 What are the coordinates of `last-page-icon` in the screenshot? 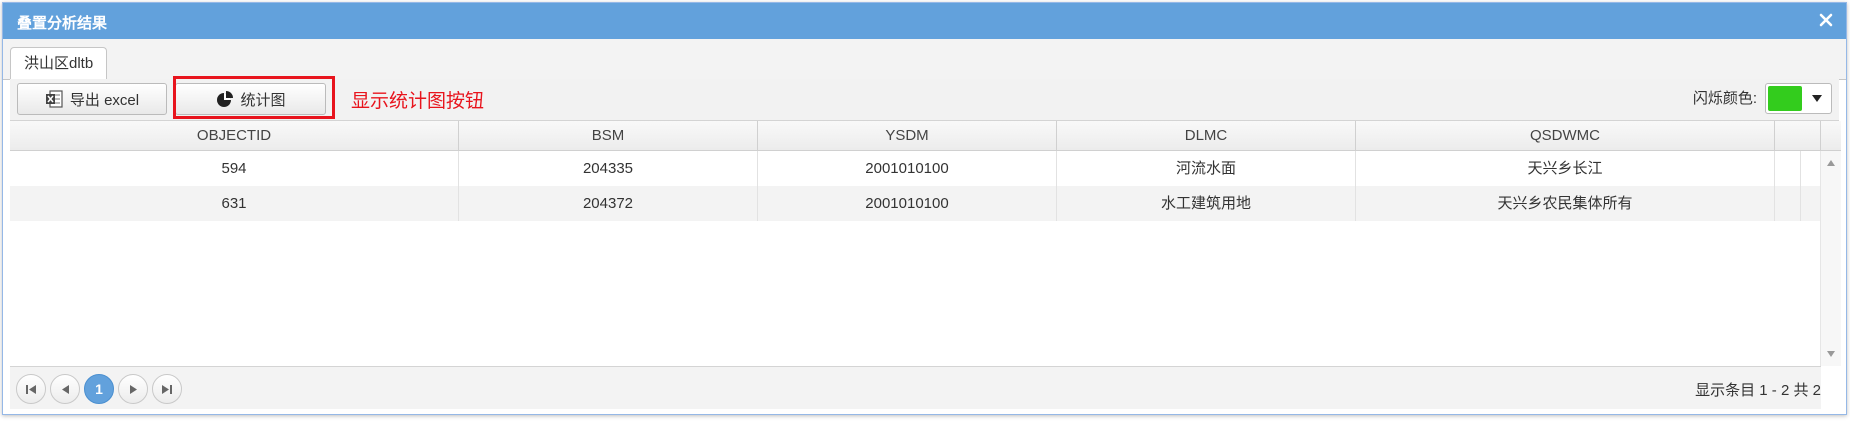 It's located at (167, 389).